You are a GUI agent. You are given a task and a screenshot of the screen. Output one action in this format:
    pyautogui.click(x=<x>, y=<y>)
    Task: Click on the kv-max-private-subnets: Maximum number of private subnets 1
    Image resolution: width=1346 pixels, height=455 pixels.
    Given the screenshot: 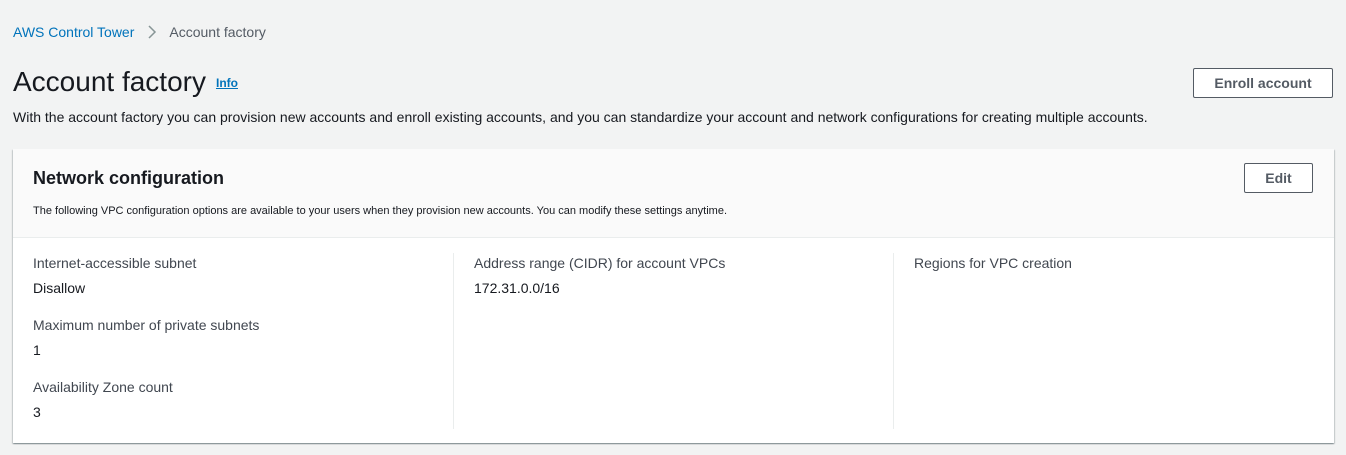 What is the action you would take?
    pyautogui.click(x=243, y=337)
    